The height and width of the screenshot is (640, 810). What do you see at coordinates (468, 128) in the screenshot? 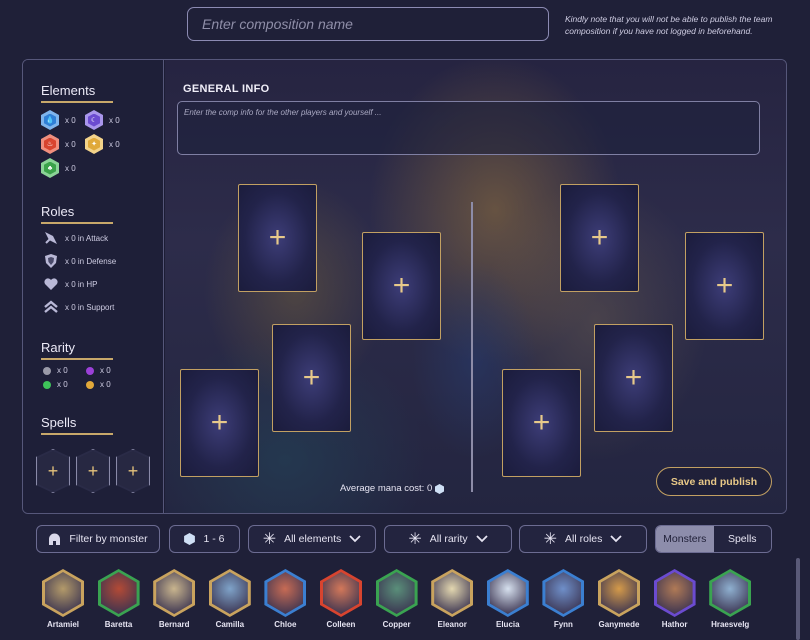
I see `comp-info-input` at bounding box center [468, 128].